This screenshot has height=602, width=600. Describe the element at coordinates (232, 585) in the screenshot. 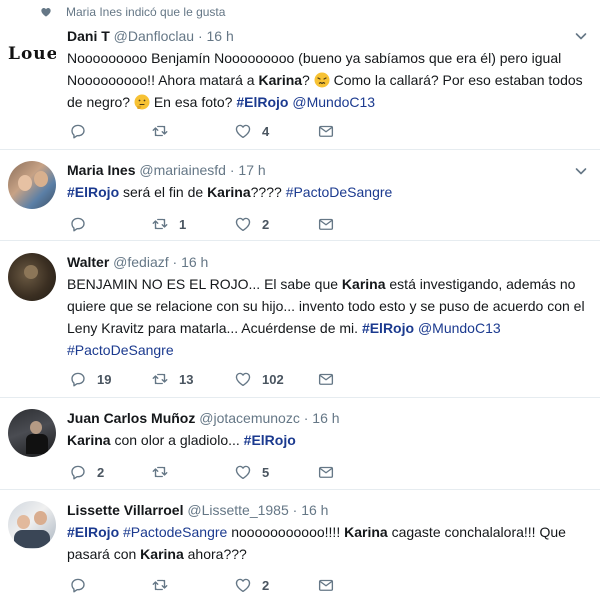

I see `tweet-actions: 2` at that location.